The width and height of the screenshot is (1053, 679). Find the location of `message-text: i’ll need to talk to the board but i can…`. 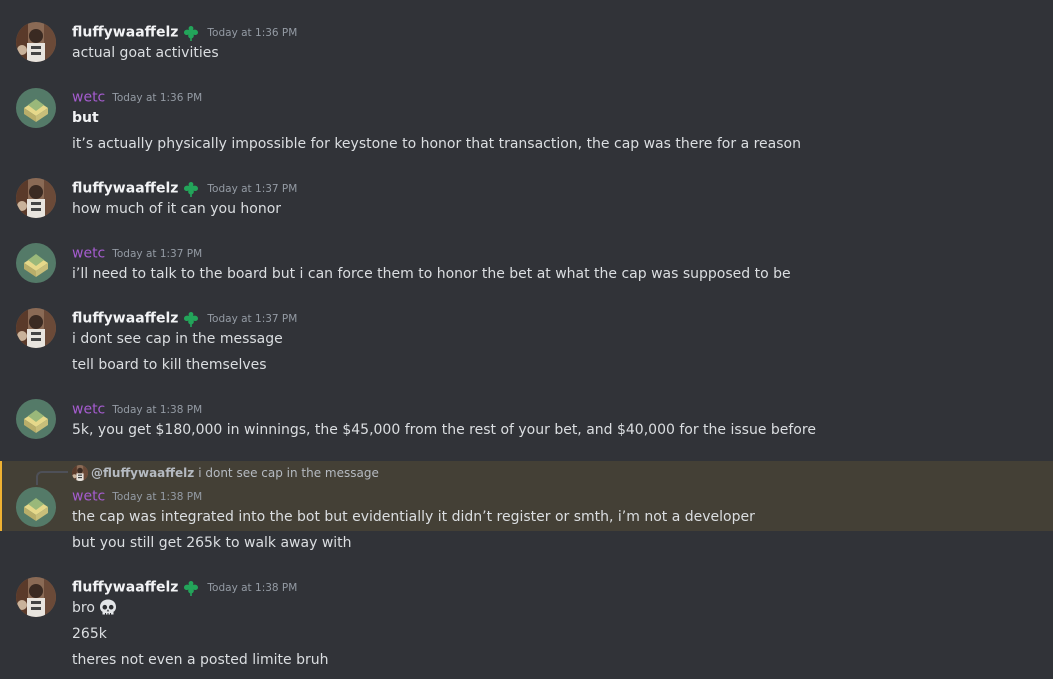

message-text: i’ll need to talk to the board but i can… is located at coordinates (431, 274).